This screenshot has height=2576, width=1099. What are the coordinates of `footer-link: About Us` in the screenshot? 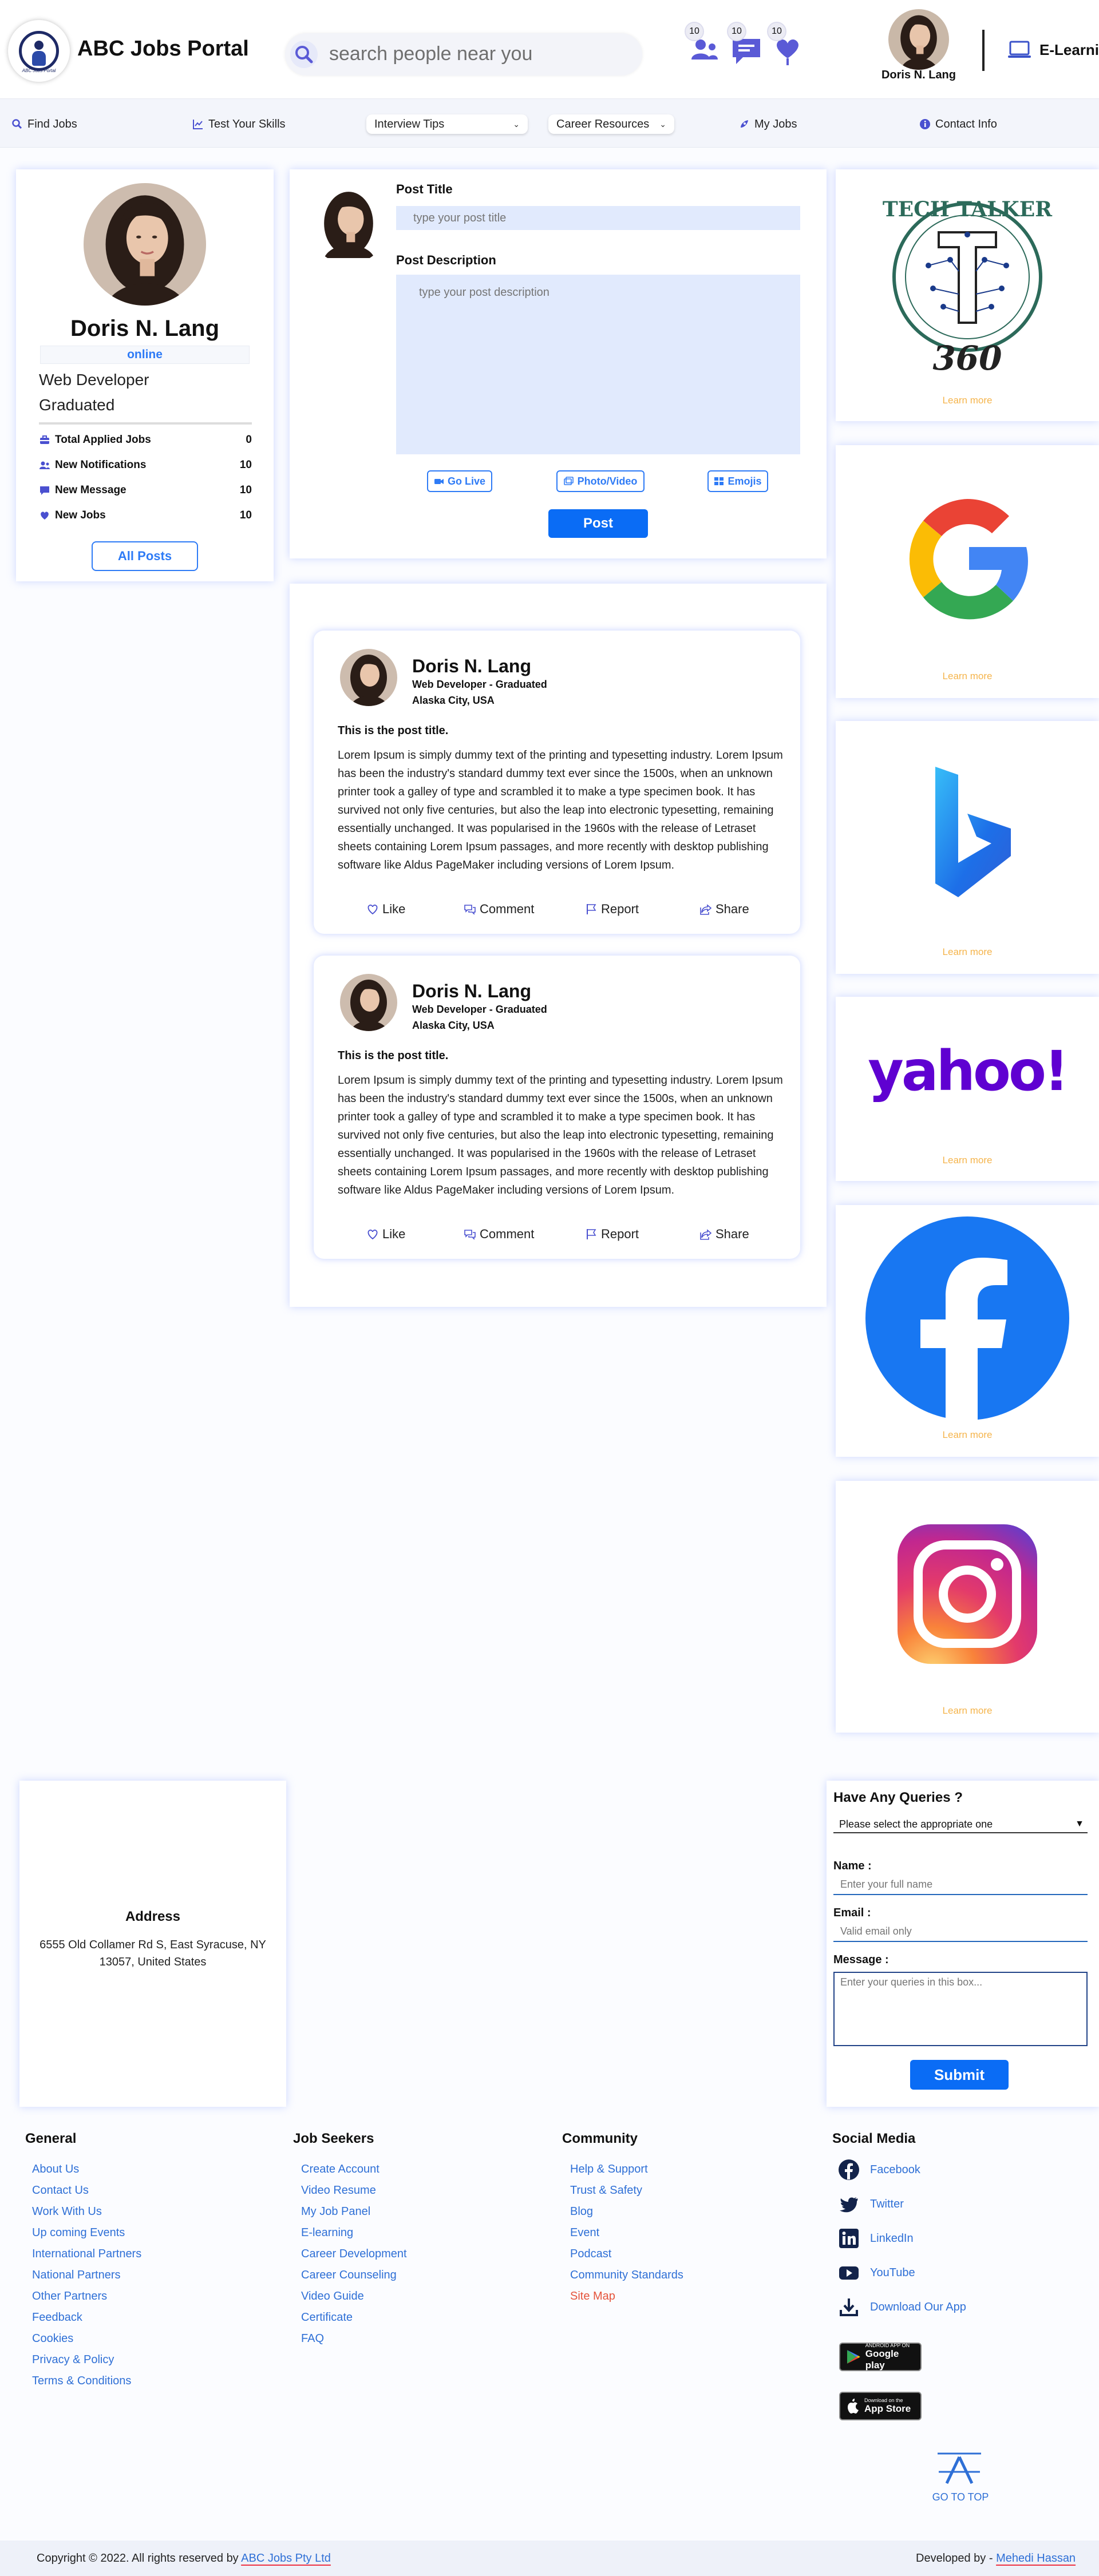 It's located at (55, 2170).